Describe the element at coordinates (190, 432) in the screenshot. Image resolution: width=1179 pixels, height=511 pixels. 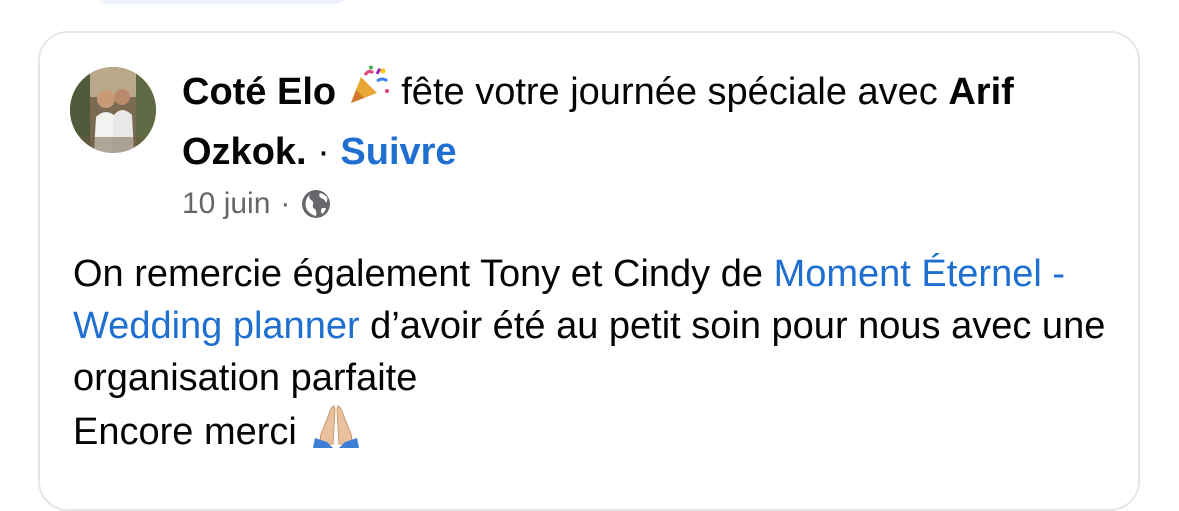
I see `post-body-text-3: Encore merci` at that location.